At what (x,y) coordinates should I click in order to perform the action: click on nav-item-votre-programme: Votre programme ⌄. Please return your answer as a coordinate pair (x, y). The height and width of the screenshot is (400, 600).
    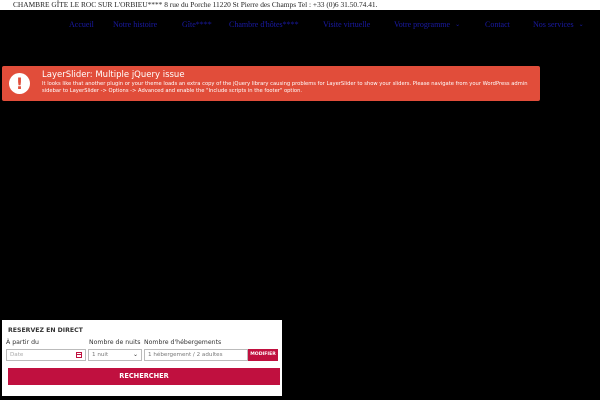
    Looking at the image, I should click on (427, 25).